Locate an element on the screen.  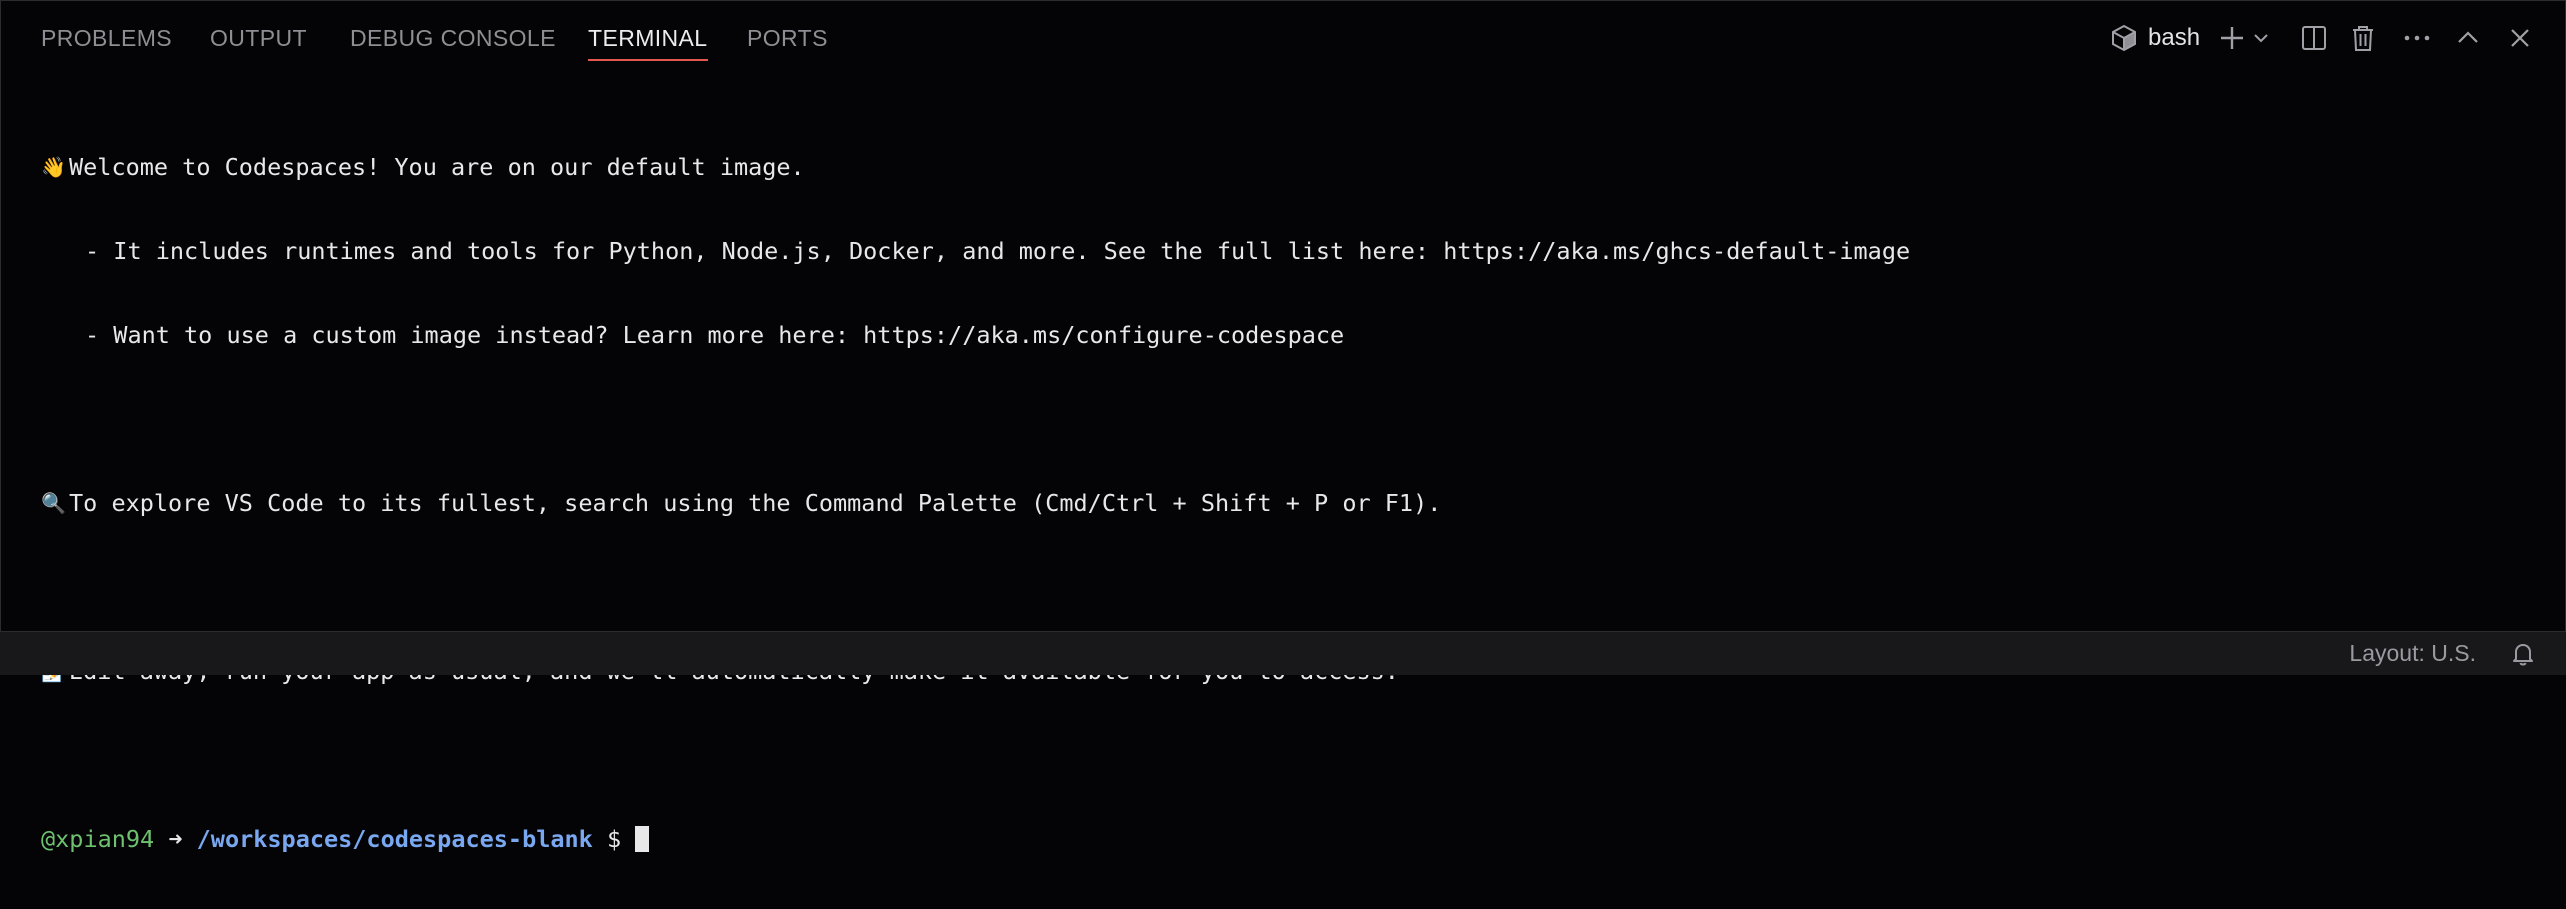
tab-ports: PORTS is located at coordinates (787, 38).